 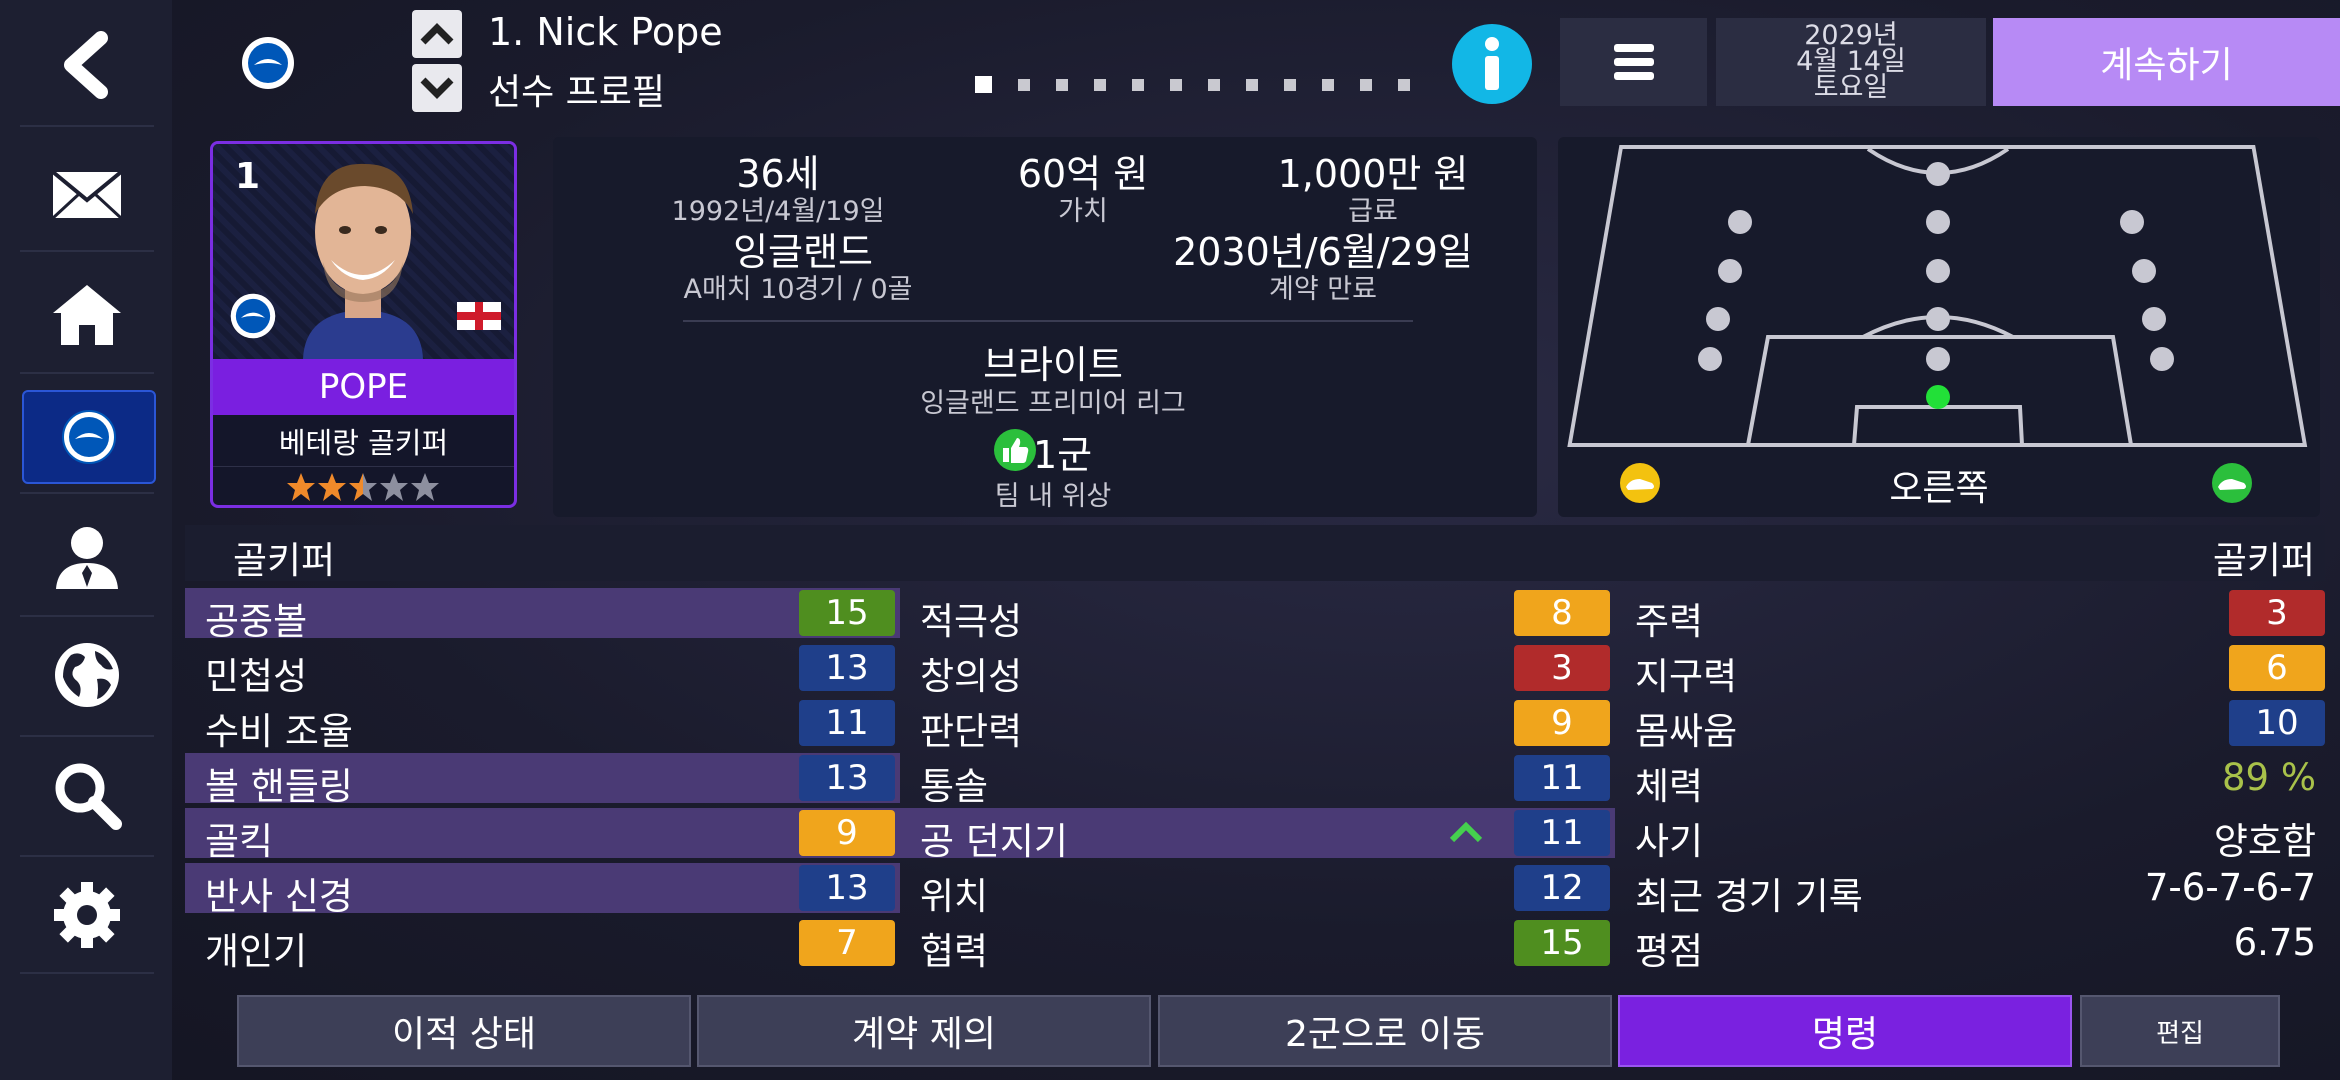 What do you see at coordinates (1385, 1031) in the screenshot?
I see `move-to-reserves-button: 2군으로 이동` at bounding box center [1385, 1031].